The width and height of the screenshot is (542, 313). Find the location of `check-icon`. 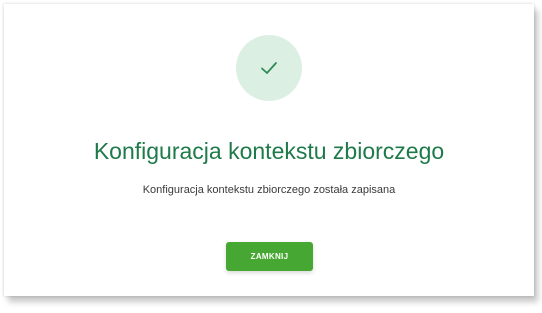

check-icon is located at coordinates (269, 68).